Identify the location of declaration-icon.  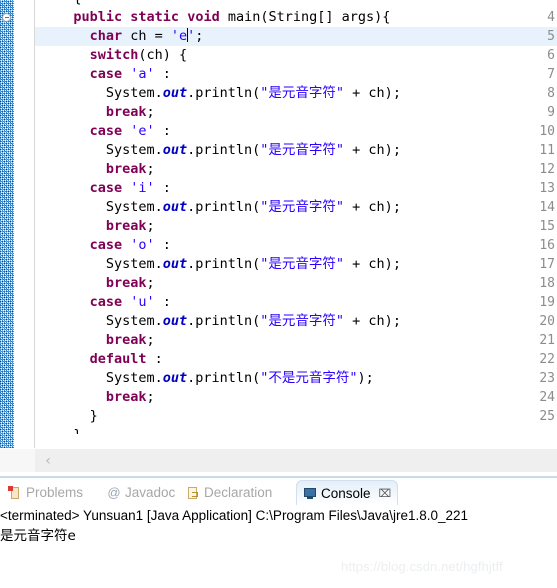
(193, 493).